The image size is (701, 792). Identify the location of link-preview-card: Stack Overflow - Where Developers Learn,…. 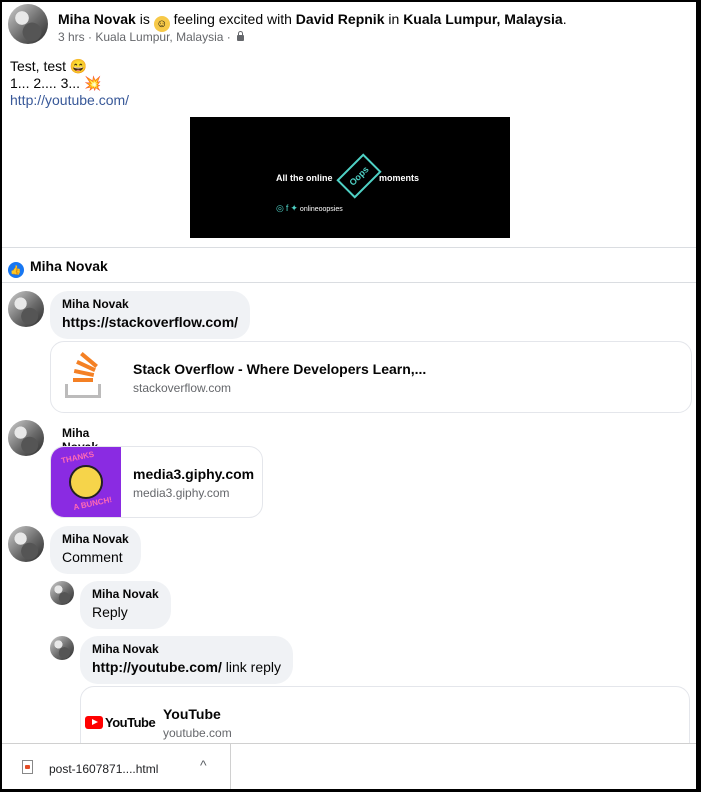
(371, 377).